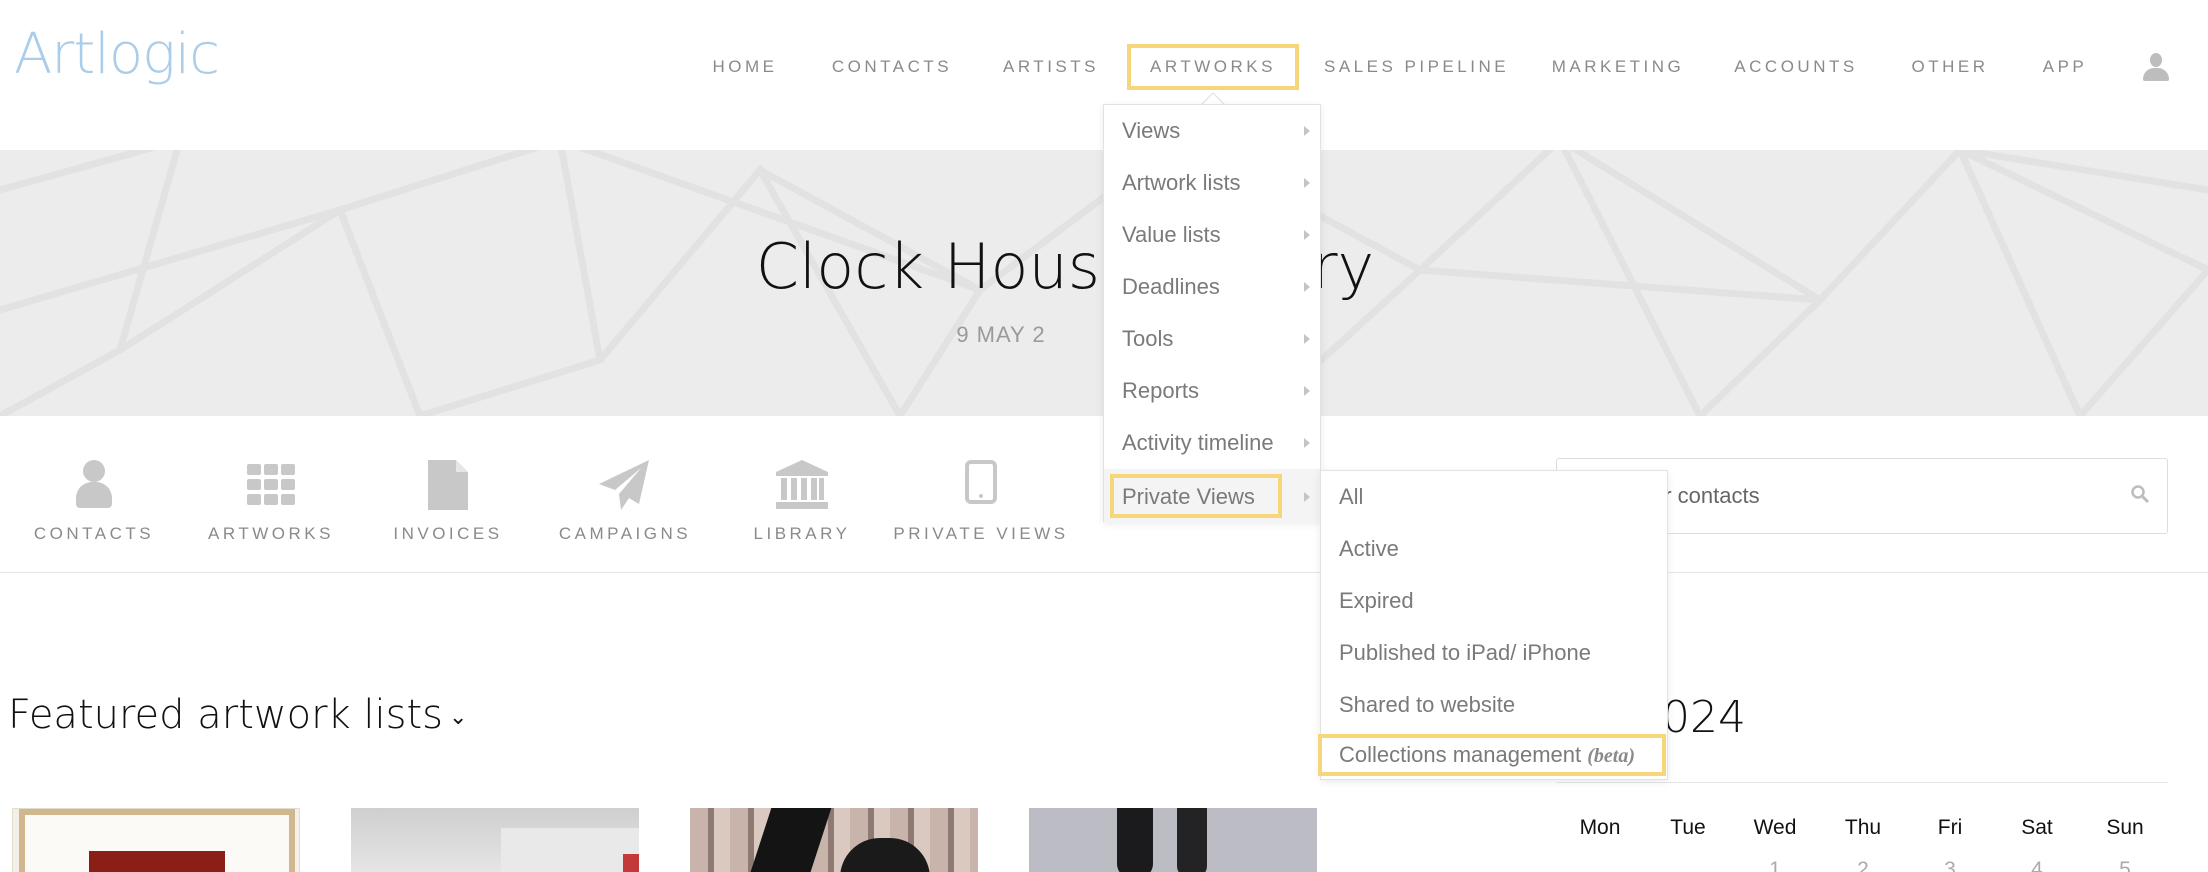 The height and width of the screenshot is (872, 2208). I want to click on quick-invoices: INVOICES, so click(448, 502).